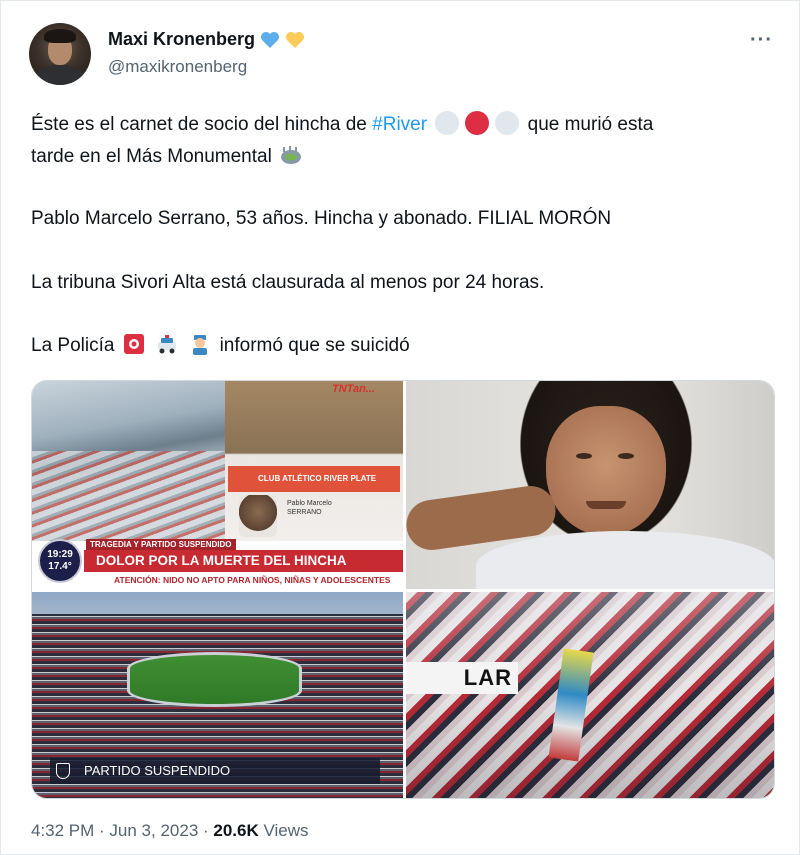 The image size is (800, 855). What do you see at coordinates (200, 345) in the screenshot?
I see `police-officer-icon` at bounding box center [200, 345].